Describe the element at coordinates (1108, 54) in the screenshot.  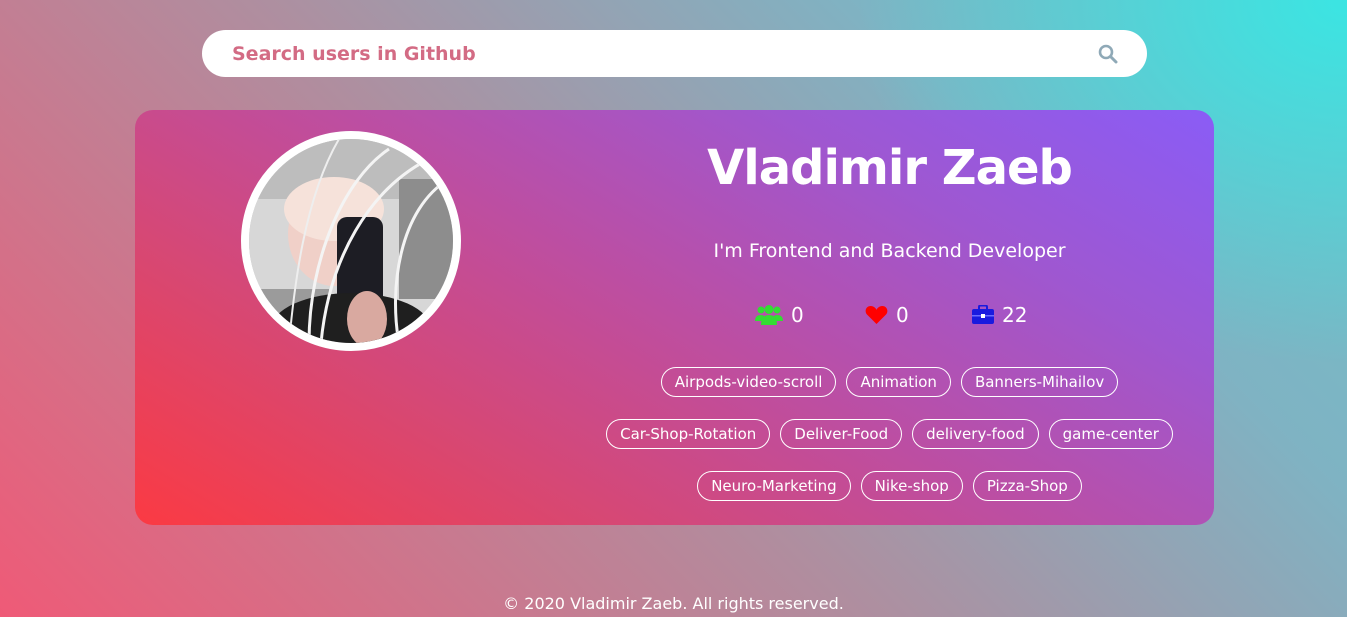
I see `search-icon` at that location.